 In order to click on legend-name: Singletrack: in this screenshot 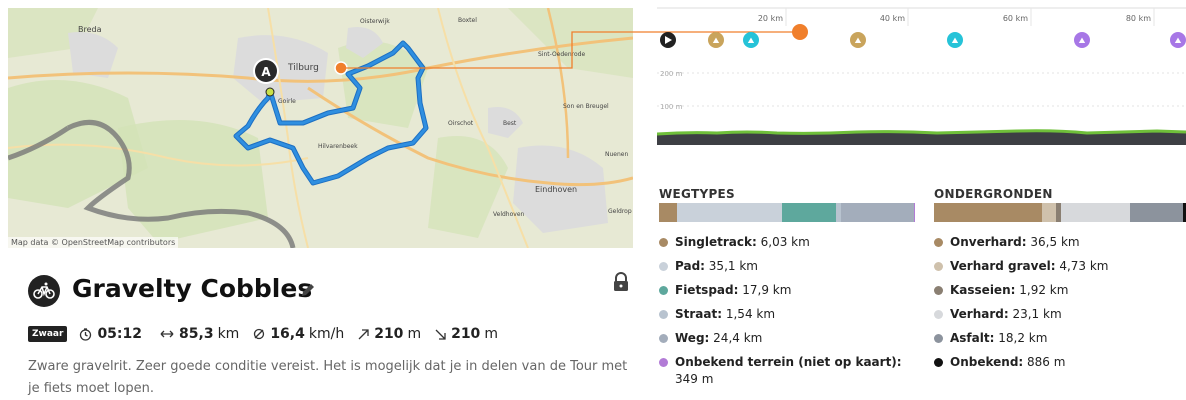, I will do `click(716, 242)`.